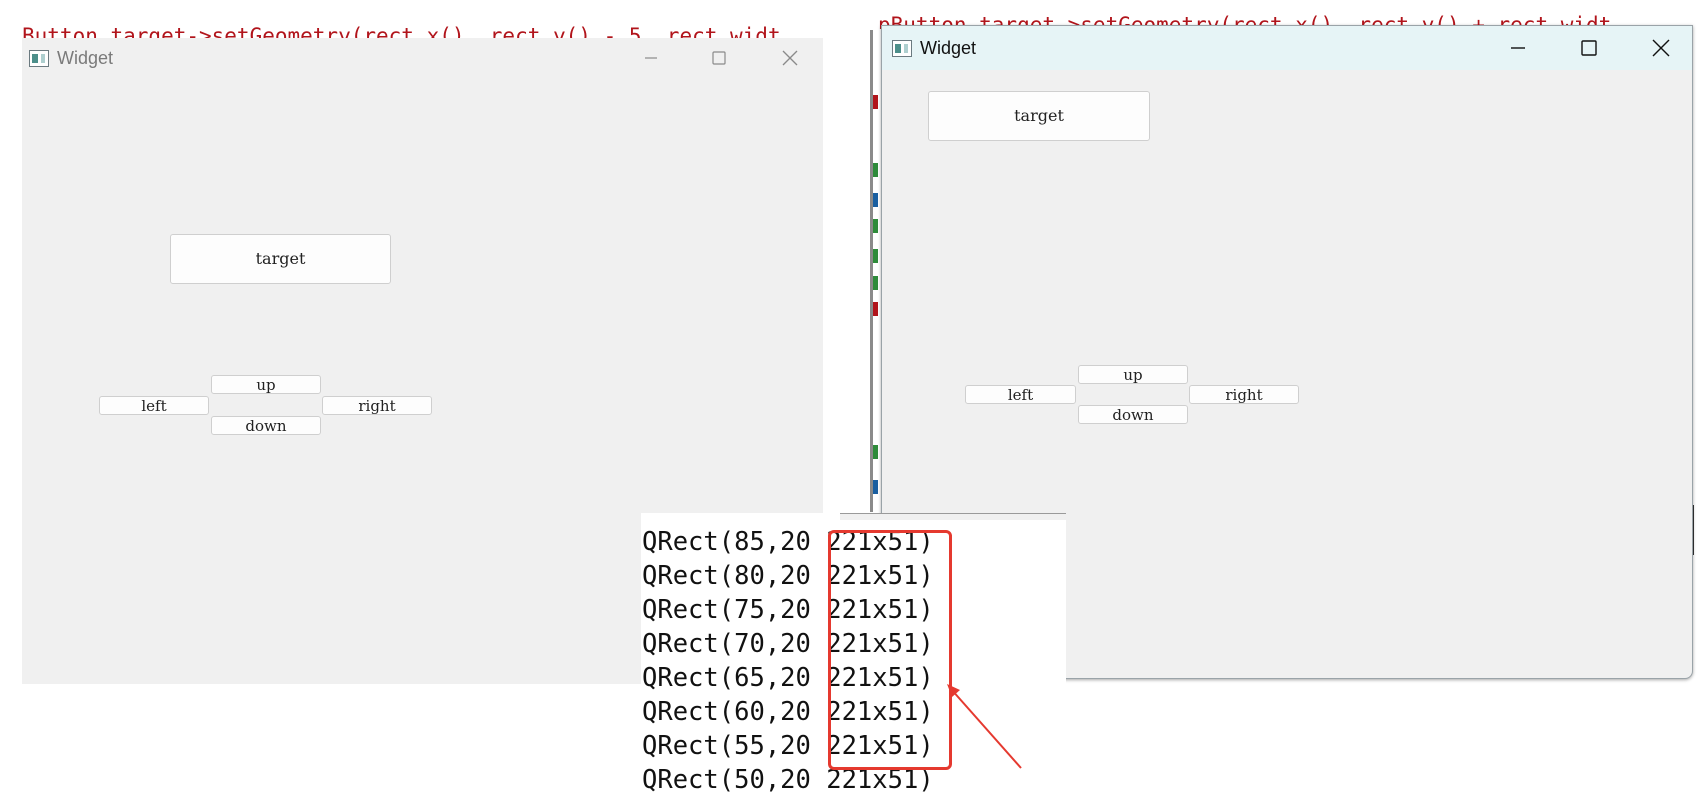 This screenshot has width=1703, height=808. Describe the element at coordinates (890, 650) in the screenshot. I see `annotation-highlight-box` at that location.